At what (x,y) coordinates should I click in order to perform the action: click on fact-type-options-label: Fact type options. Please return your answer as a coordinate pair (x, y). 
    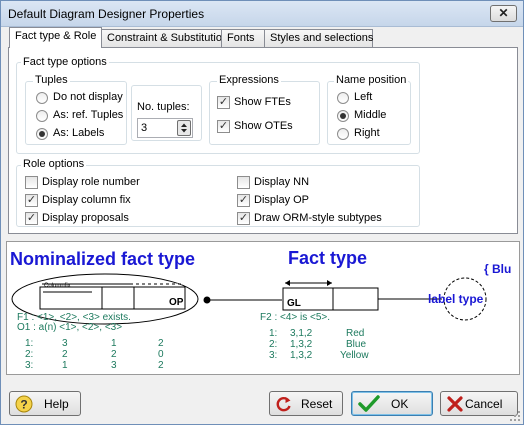
    Looking at the image, I should click on (65, 62).